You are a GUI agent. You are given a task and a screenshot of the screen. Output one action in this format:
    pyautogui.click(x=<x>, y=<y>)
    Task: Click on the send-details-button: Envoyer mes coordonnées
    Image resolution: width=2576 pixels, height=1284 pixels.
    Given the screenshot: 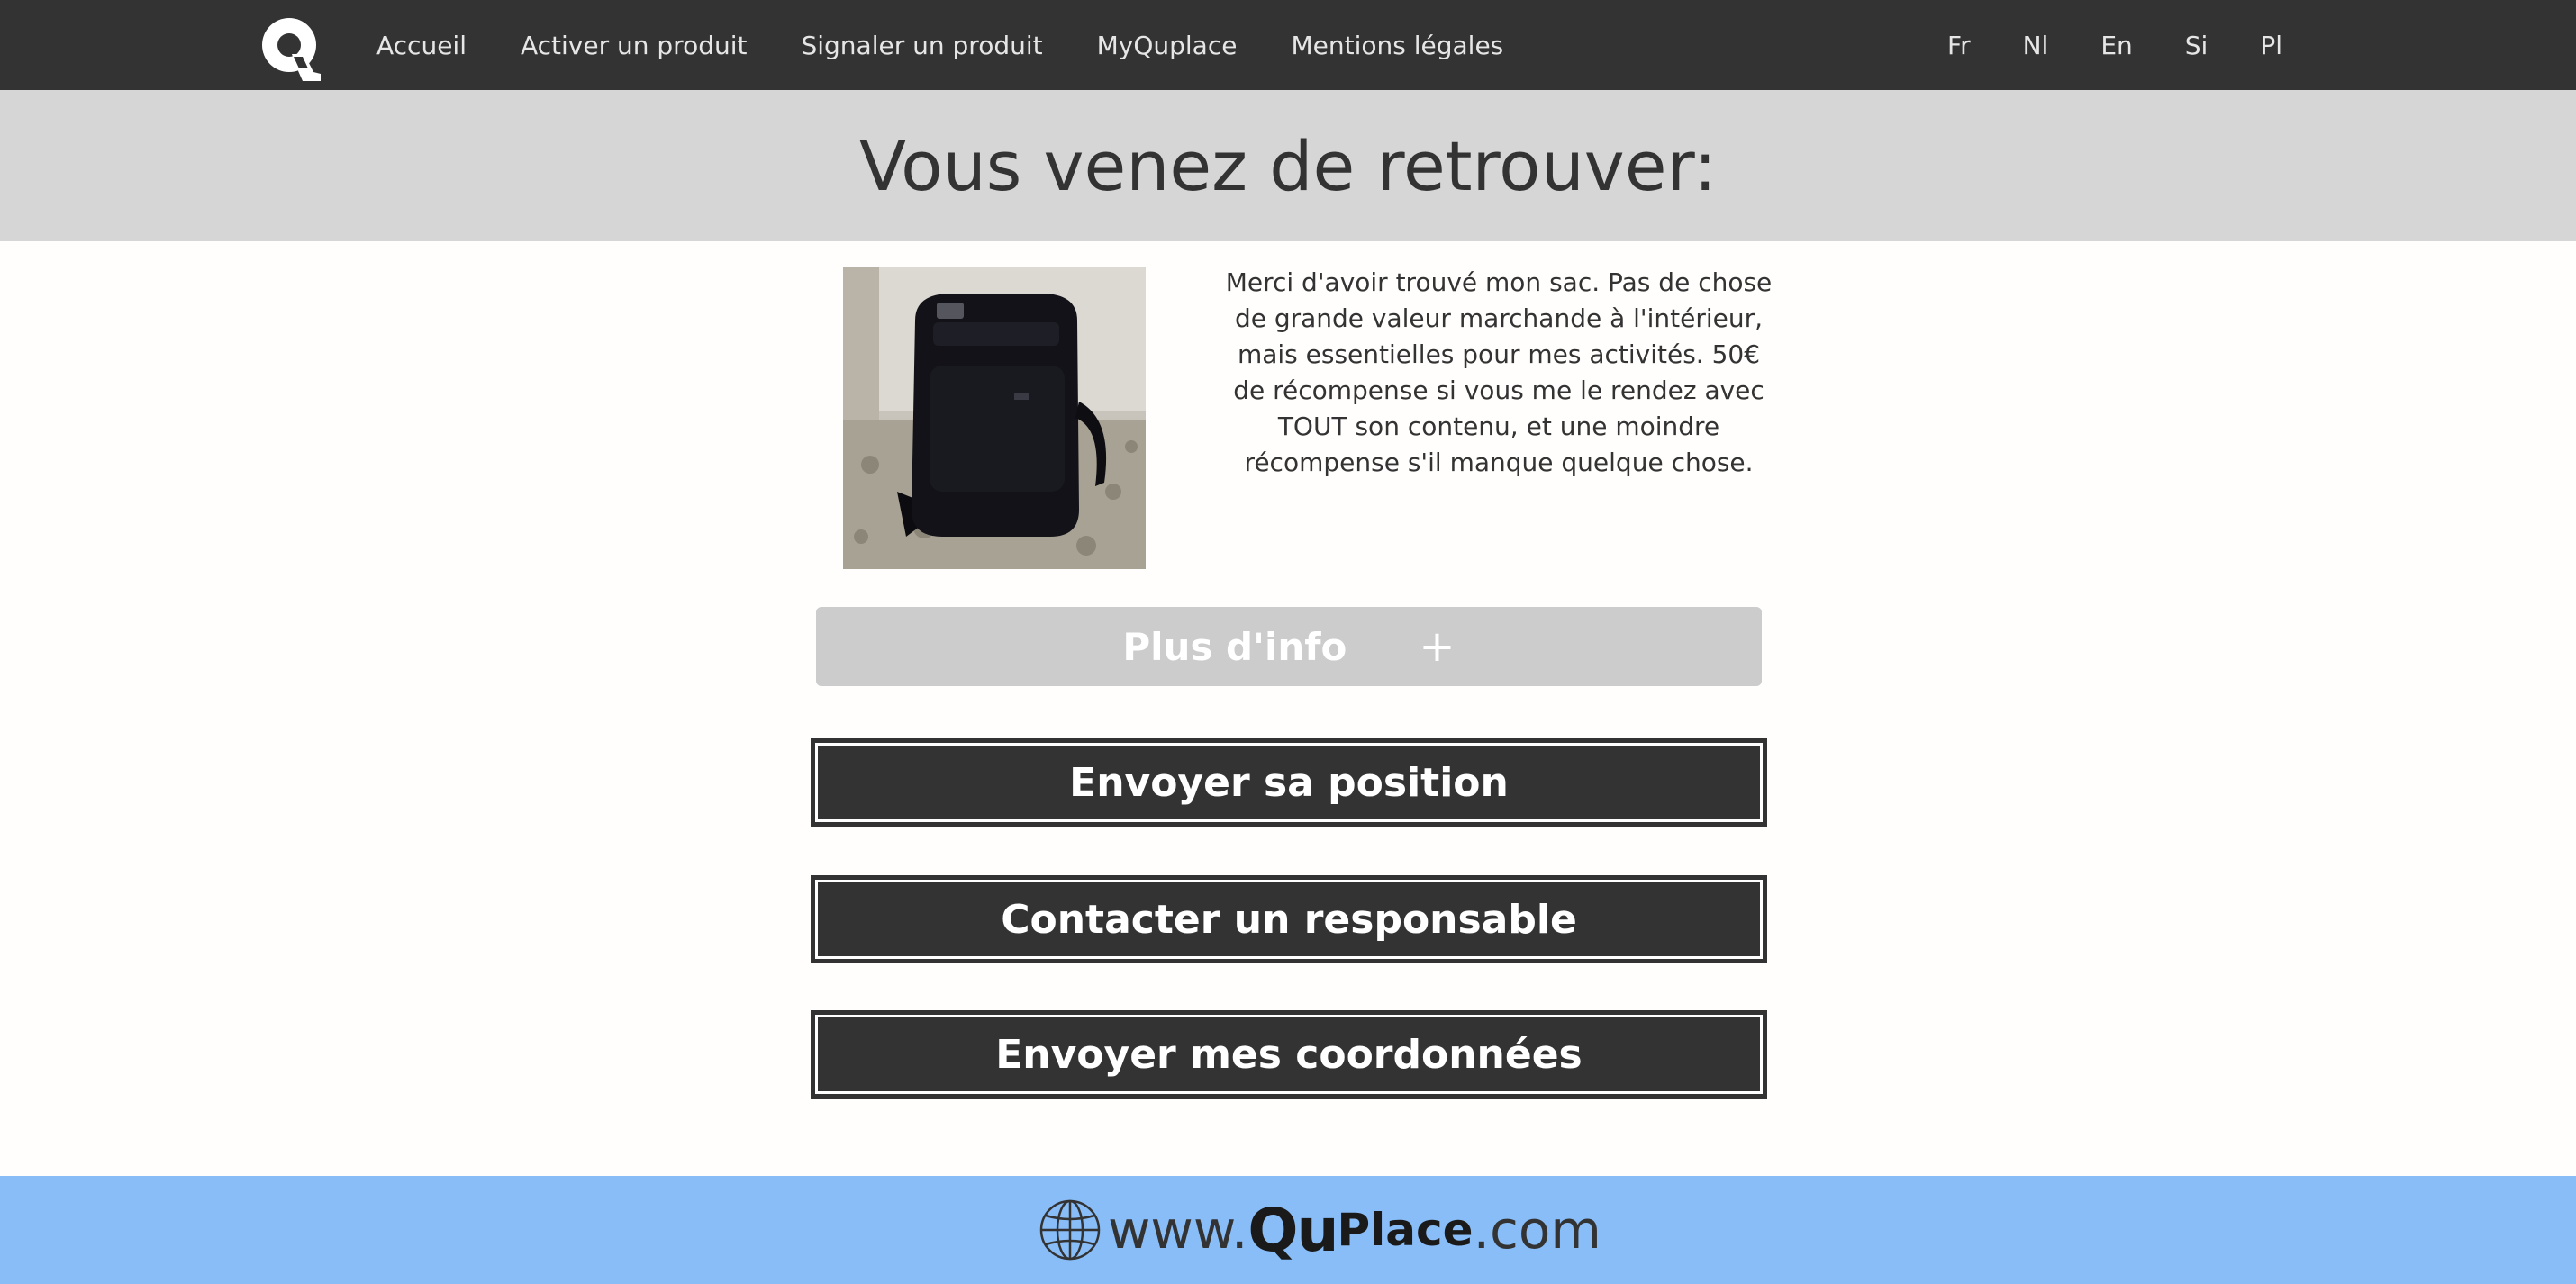 What is the action you would take?
    pyautogui.click(x=1289, y=1055)
    